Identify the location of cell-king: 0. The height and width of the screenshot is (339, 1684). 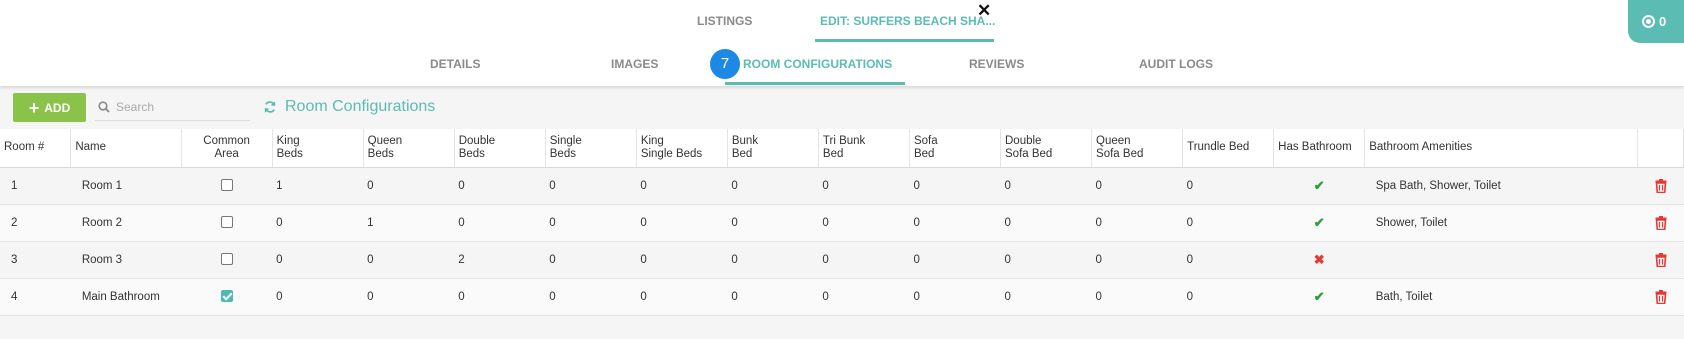
(318, 297).